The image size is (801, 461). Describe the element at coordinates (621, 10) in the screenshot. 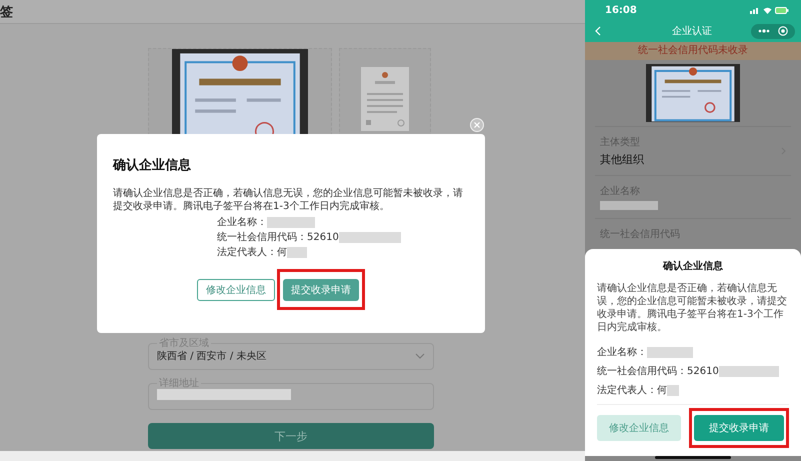

I see `status-time: 16:08` at that location.